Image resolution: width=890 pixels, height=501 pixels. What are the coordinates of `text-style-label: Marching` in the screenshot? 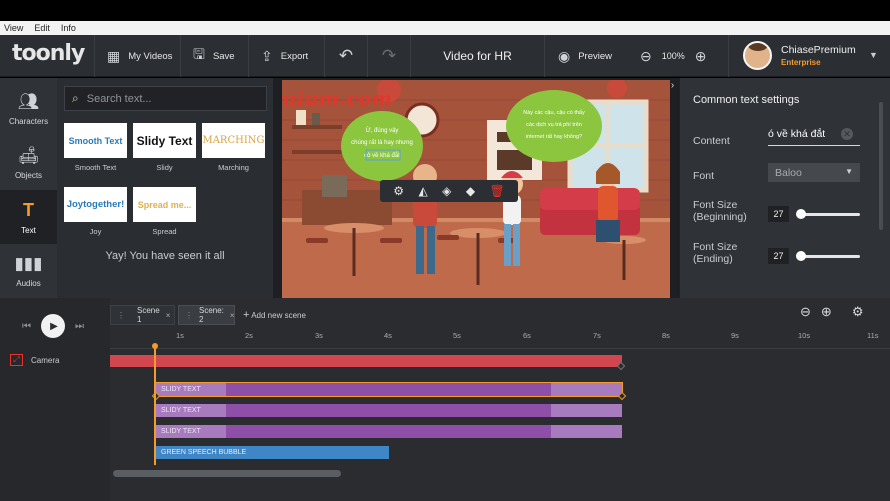 It's located at (233, 167).